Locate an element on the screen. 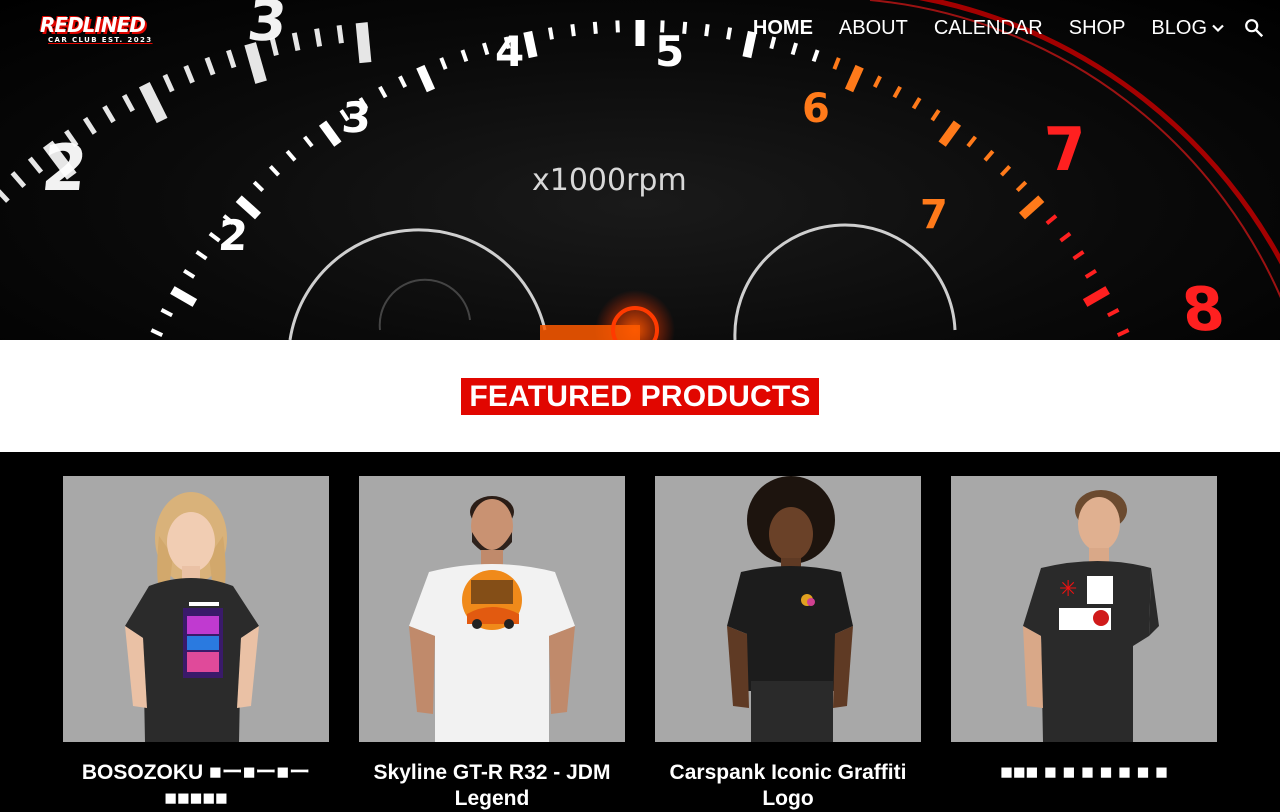 The width and height of the screenshot is (1280, 812). search-button is located at coordinates (1254, 28).